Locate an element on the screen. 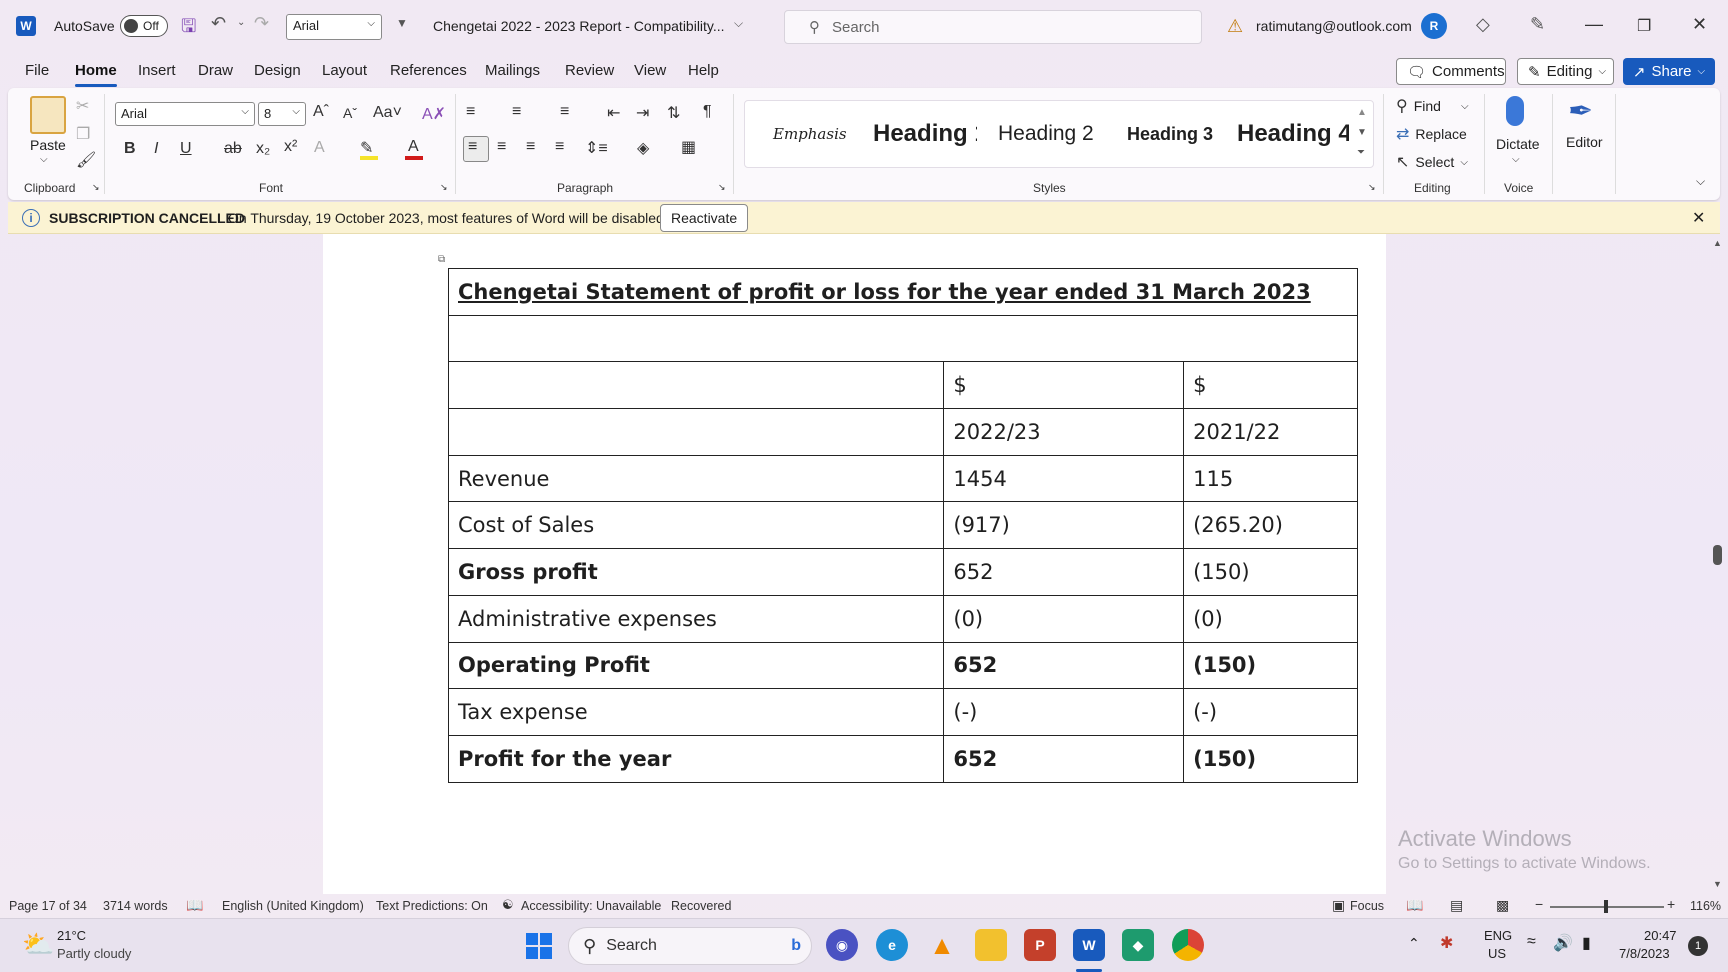  value-2021-22-cell: (0) is located at coordinates (1270, 618).